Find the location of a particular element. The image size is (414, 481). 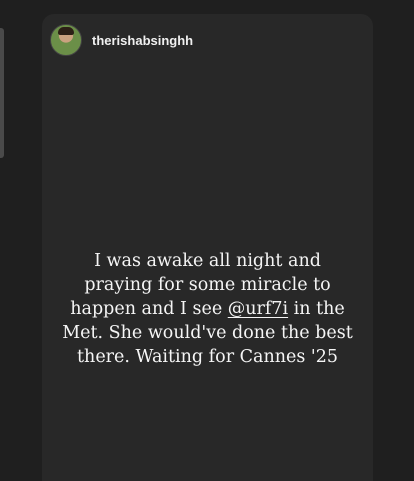

story-line: happen and I see @urf7i in the is located at coordinates (207, 309).